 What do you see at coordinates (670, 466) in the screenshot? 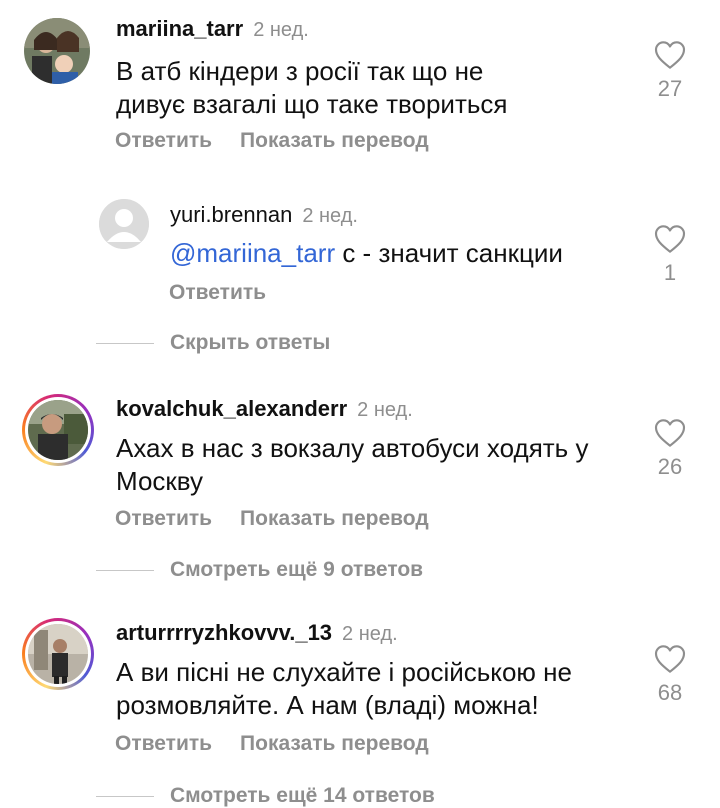
I see `like-count: 26` at bounding box center [670, 466].